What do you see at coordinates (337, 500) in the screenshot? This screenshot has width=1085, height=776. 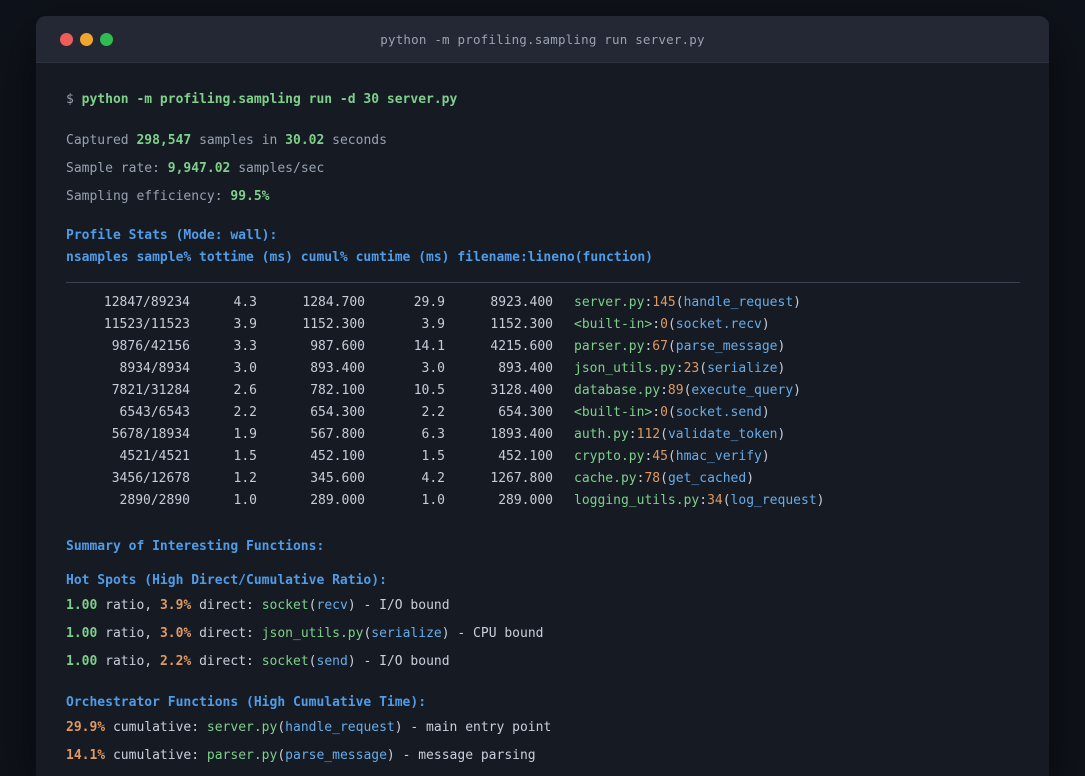 I see `row-tottime: 289.000` at bounding box center [337, 500].